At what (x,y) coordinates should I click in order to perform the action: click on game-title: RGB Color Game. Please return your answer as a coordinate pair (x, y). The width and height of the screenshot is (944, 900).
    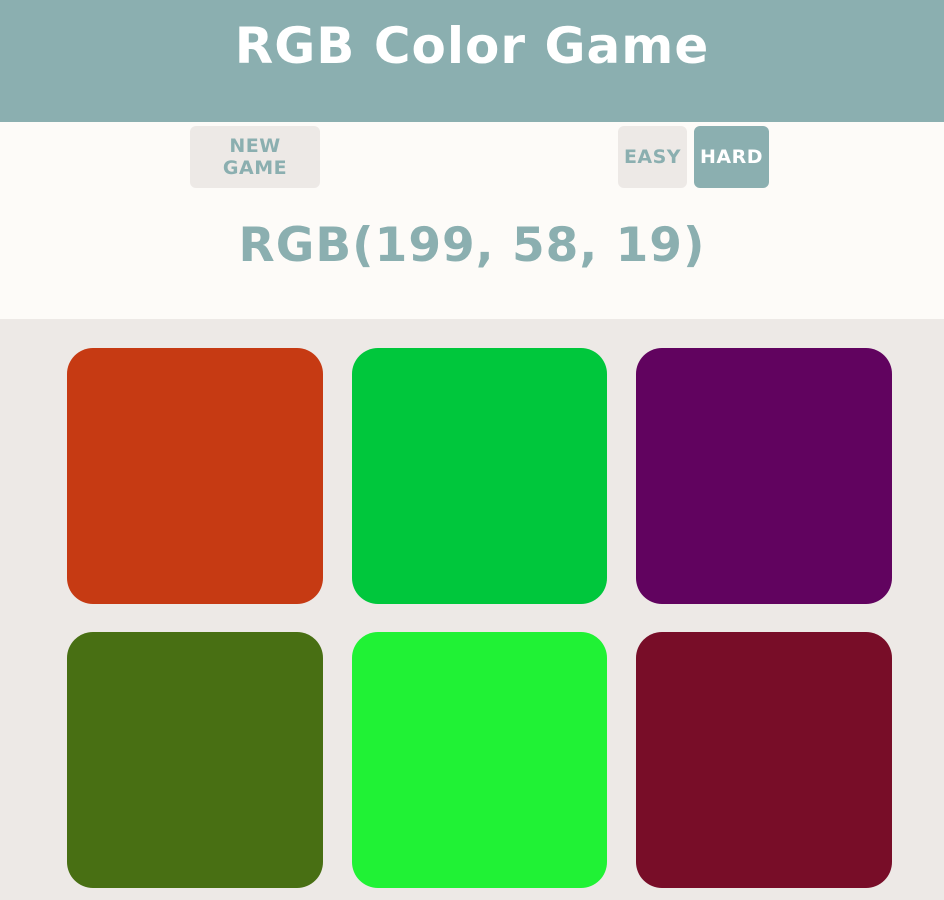
    Looking at the image, I should click on (472, 46).